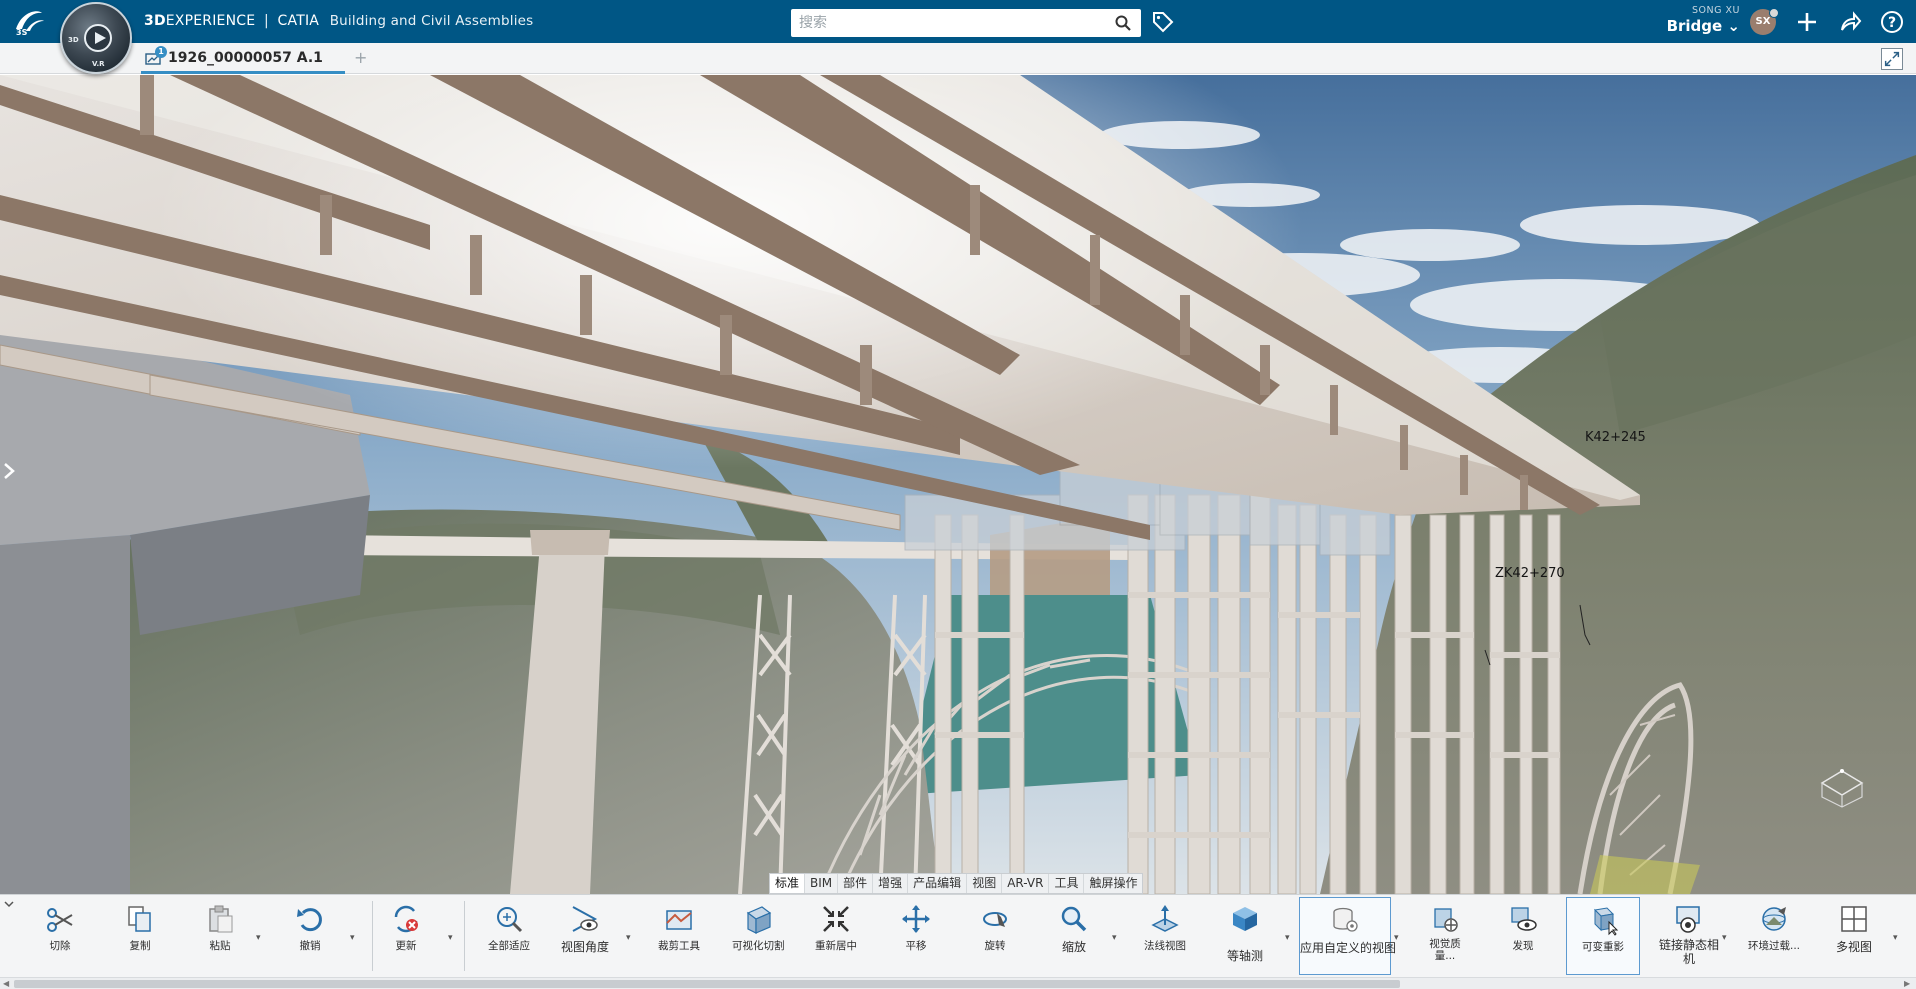 This screenshot has width=1916, height=989. Describe the element at coordinates (1689, 936) in the screenshot. I see `link-static-camera-button: 链接静态相机` at that location.